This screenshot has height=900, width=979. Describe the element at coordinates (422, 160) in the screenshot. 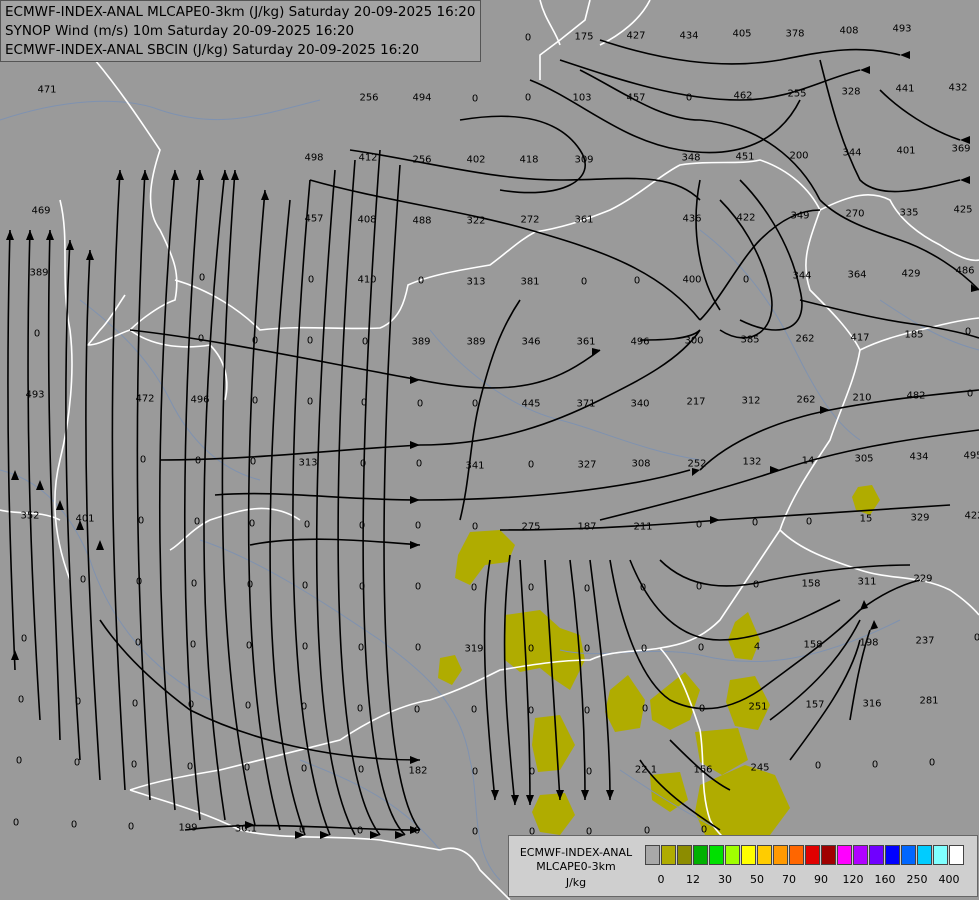

I see `sbcin-value: 256` at that location.